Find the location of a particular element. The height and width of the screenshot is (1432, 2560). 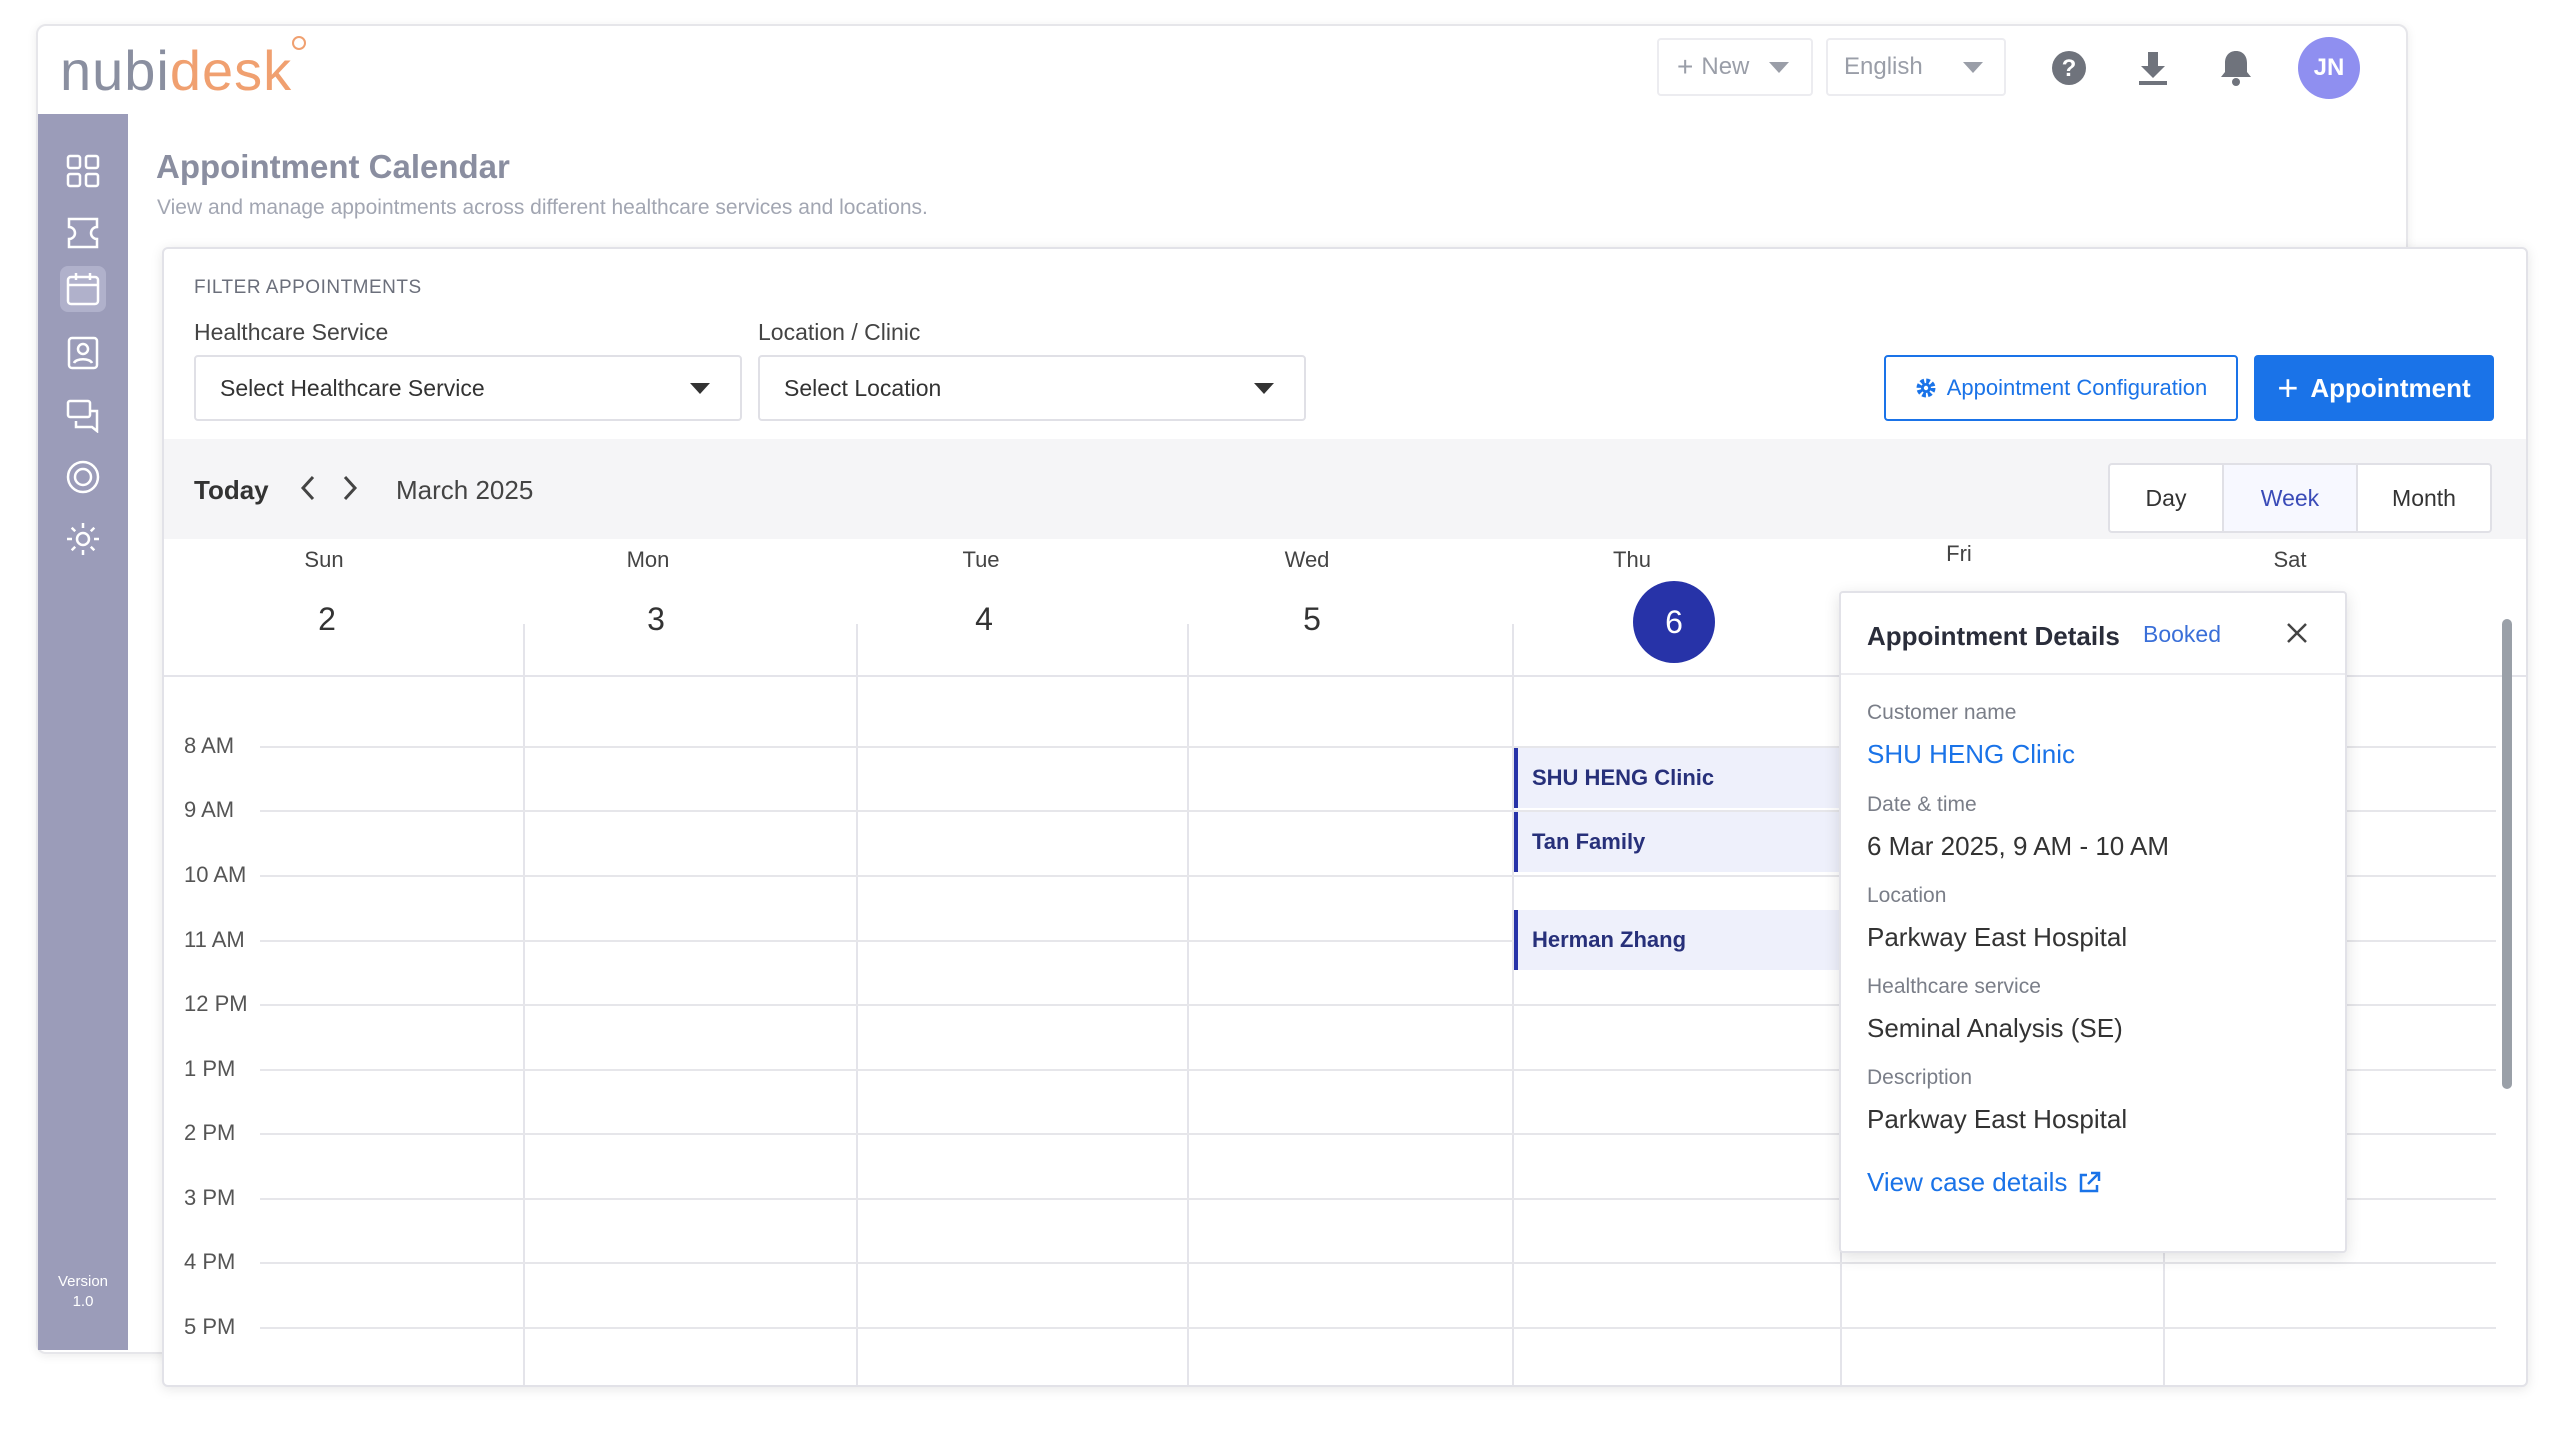

day-header-tue: Tue is located at coordinates (981, 559).